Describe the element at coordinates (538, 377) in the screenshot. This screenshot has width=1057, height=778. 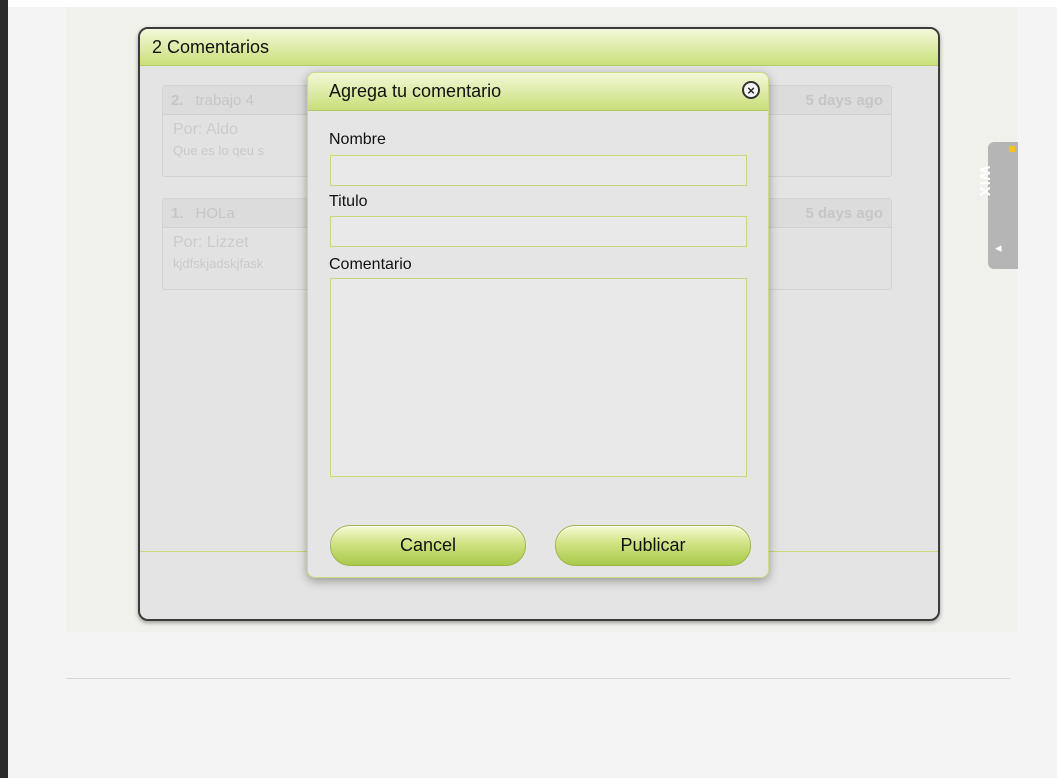
I see `comentario-textarea` at that location.